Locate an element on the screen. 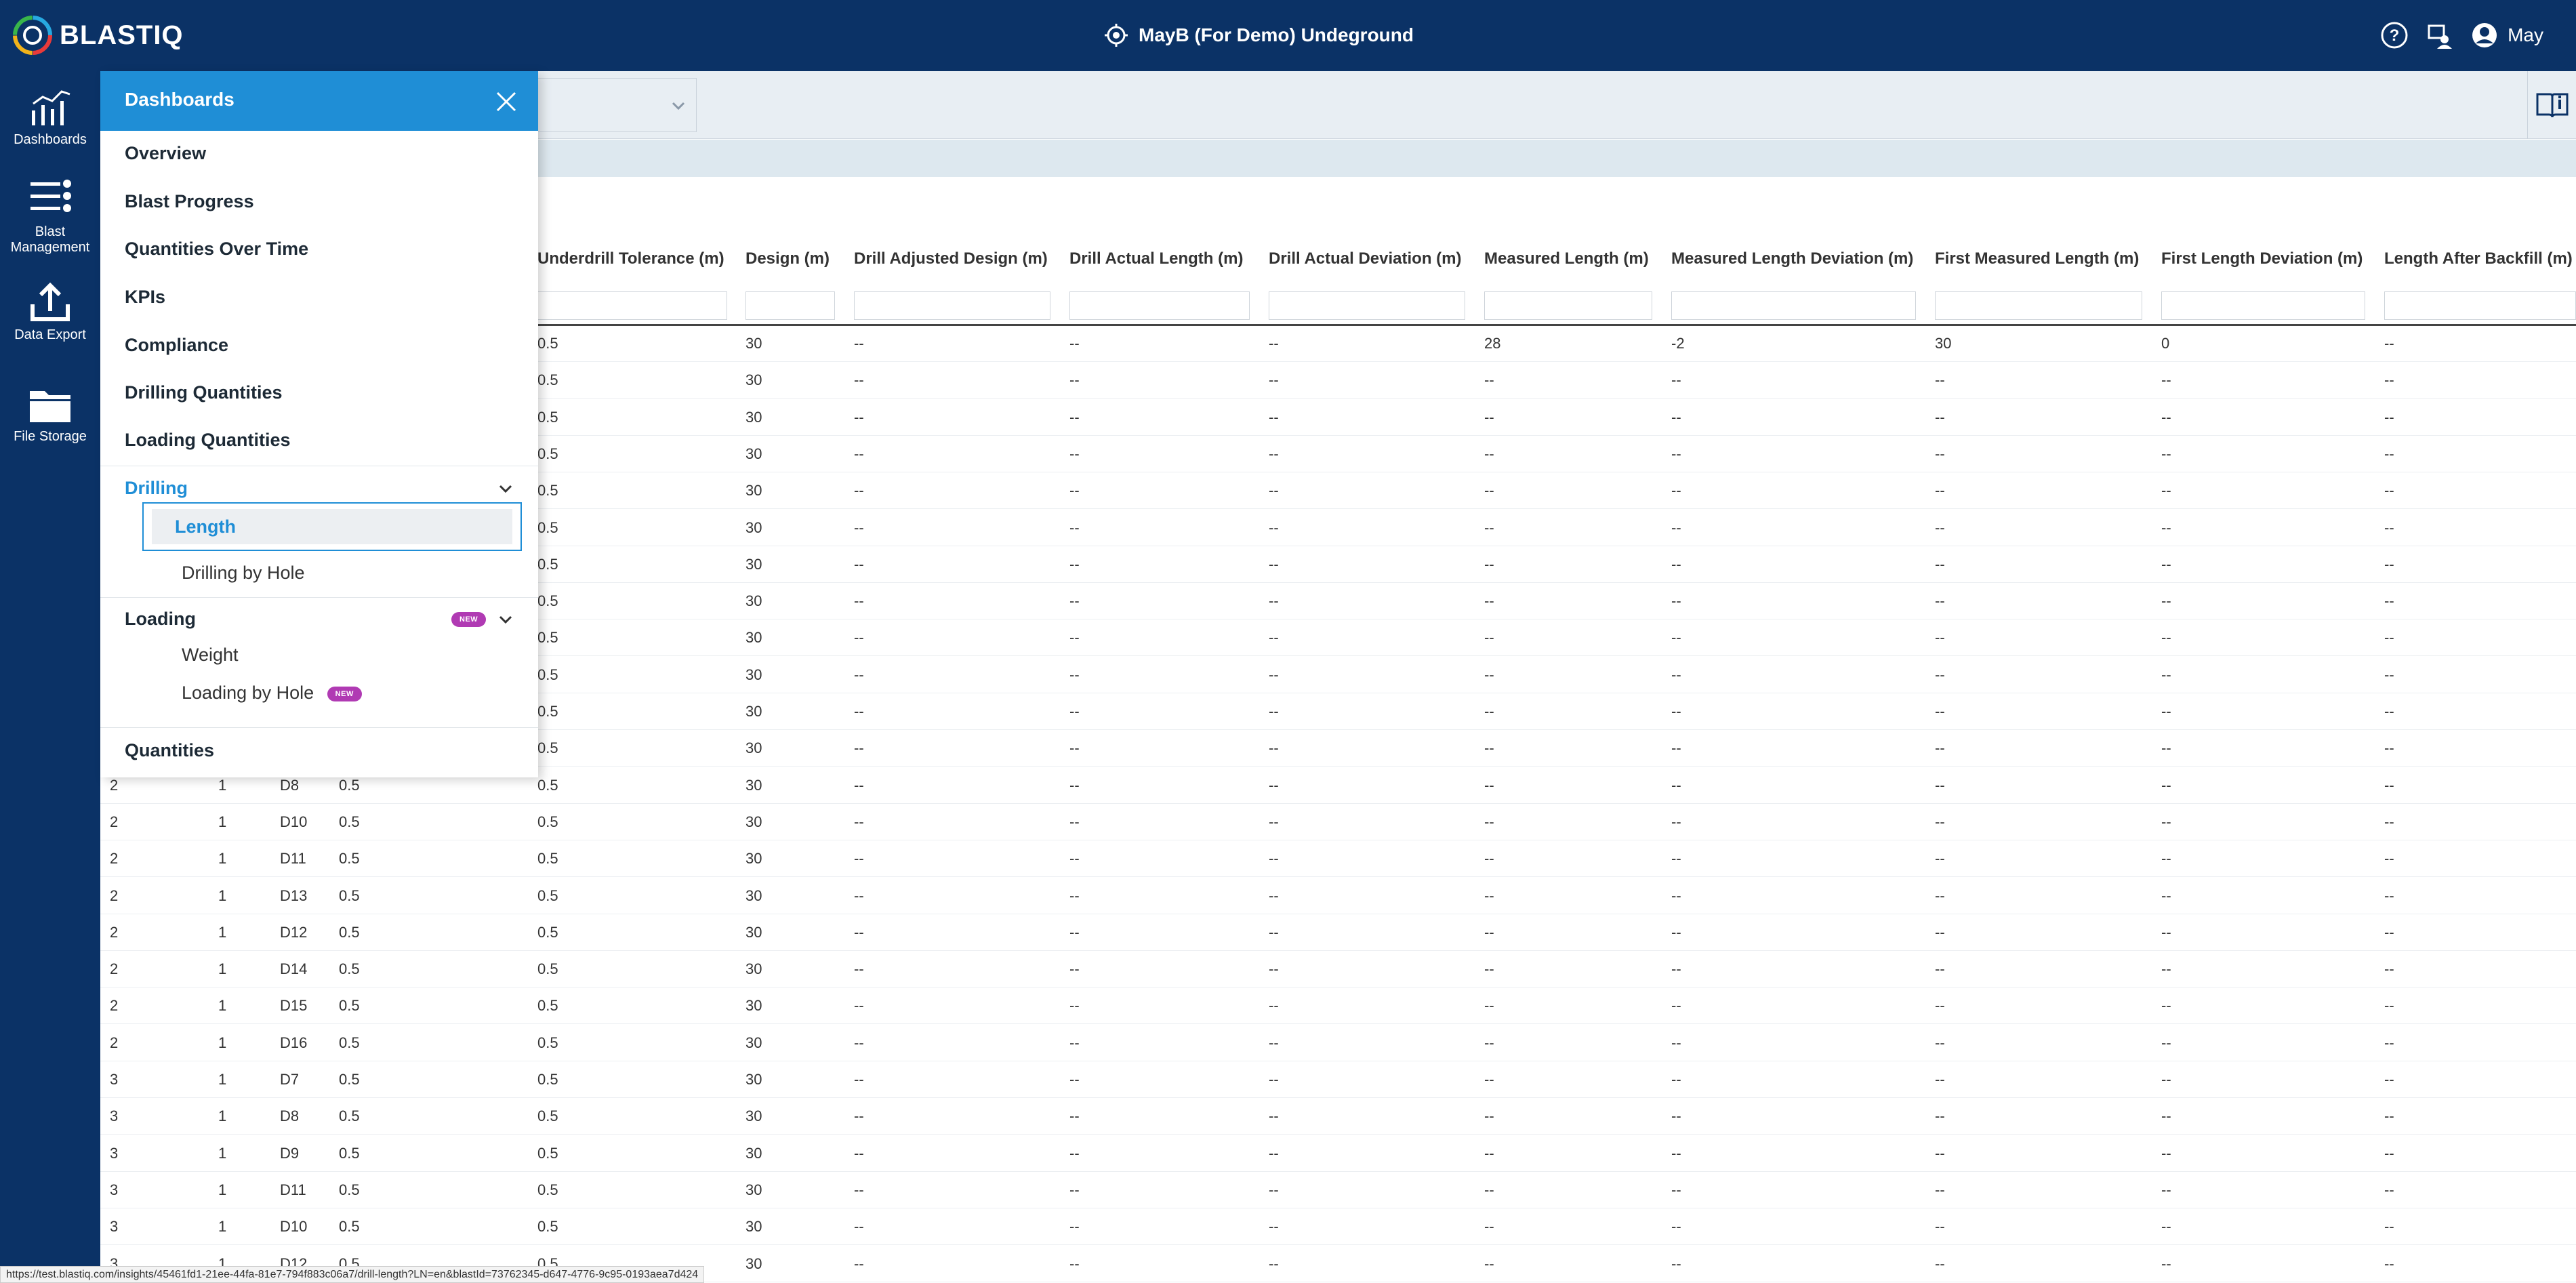 This screenshot has width=2576, height=1283. menu-group-loading: Loading is located at coordinates (160, 619).